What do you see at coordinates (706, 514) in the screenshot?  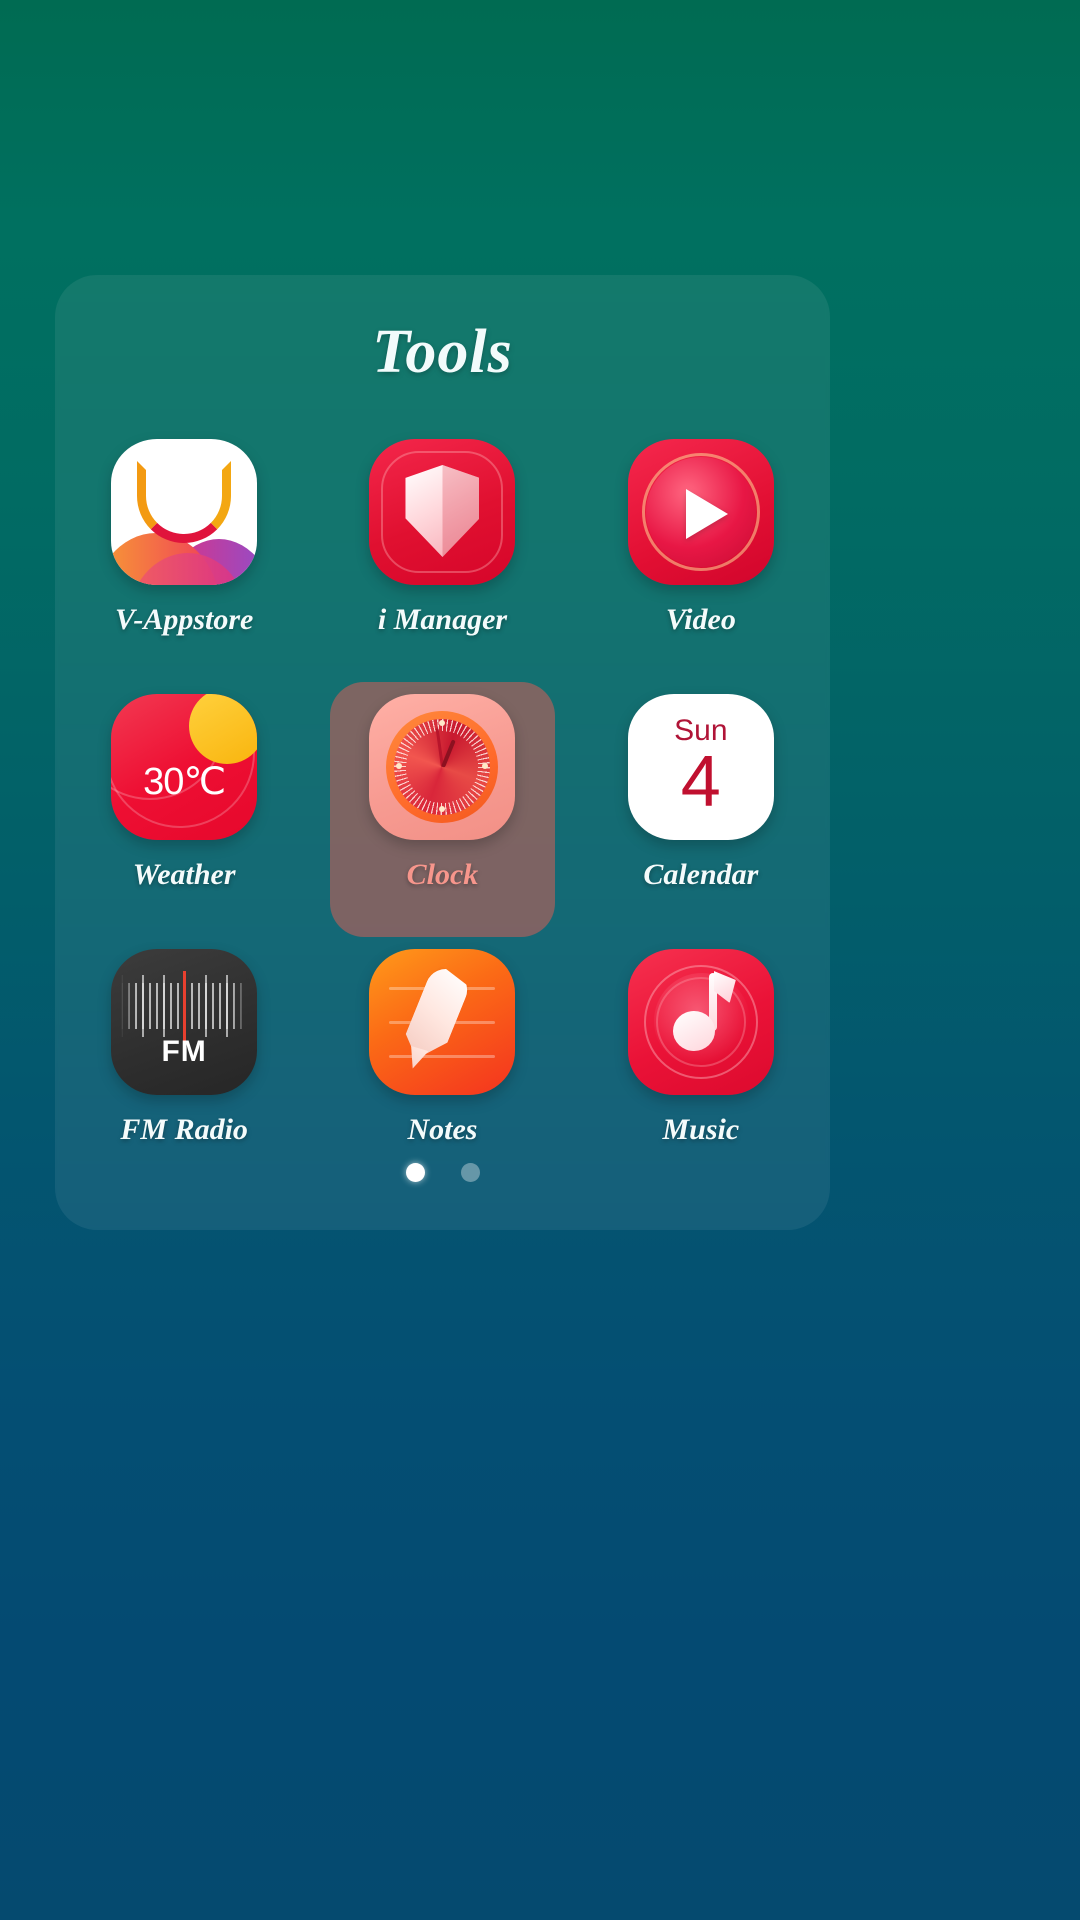 I see `play-triangle-icon` at bounding box center [706, 514].